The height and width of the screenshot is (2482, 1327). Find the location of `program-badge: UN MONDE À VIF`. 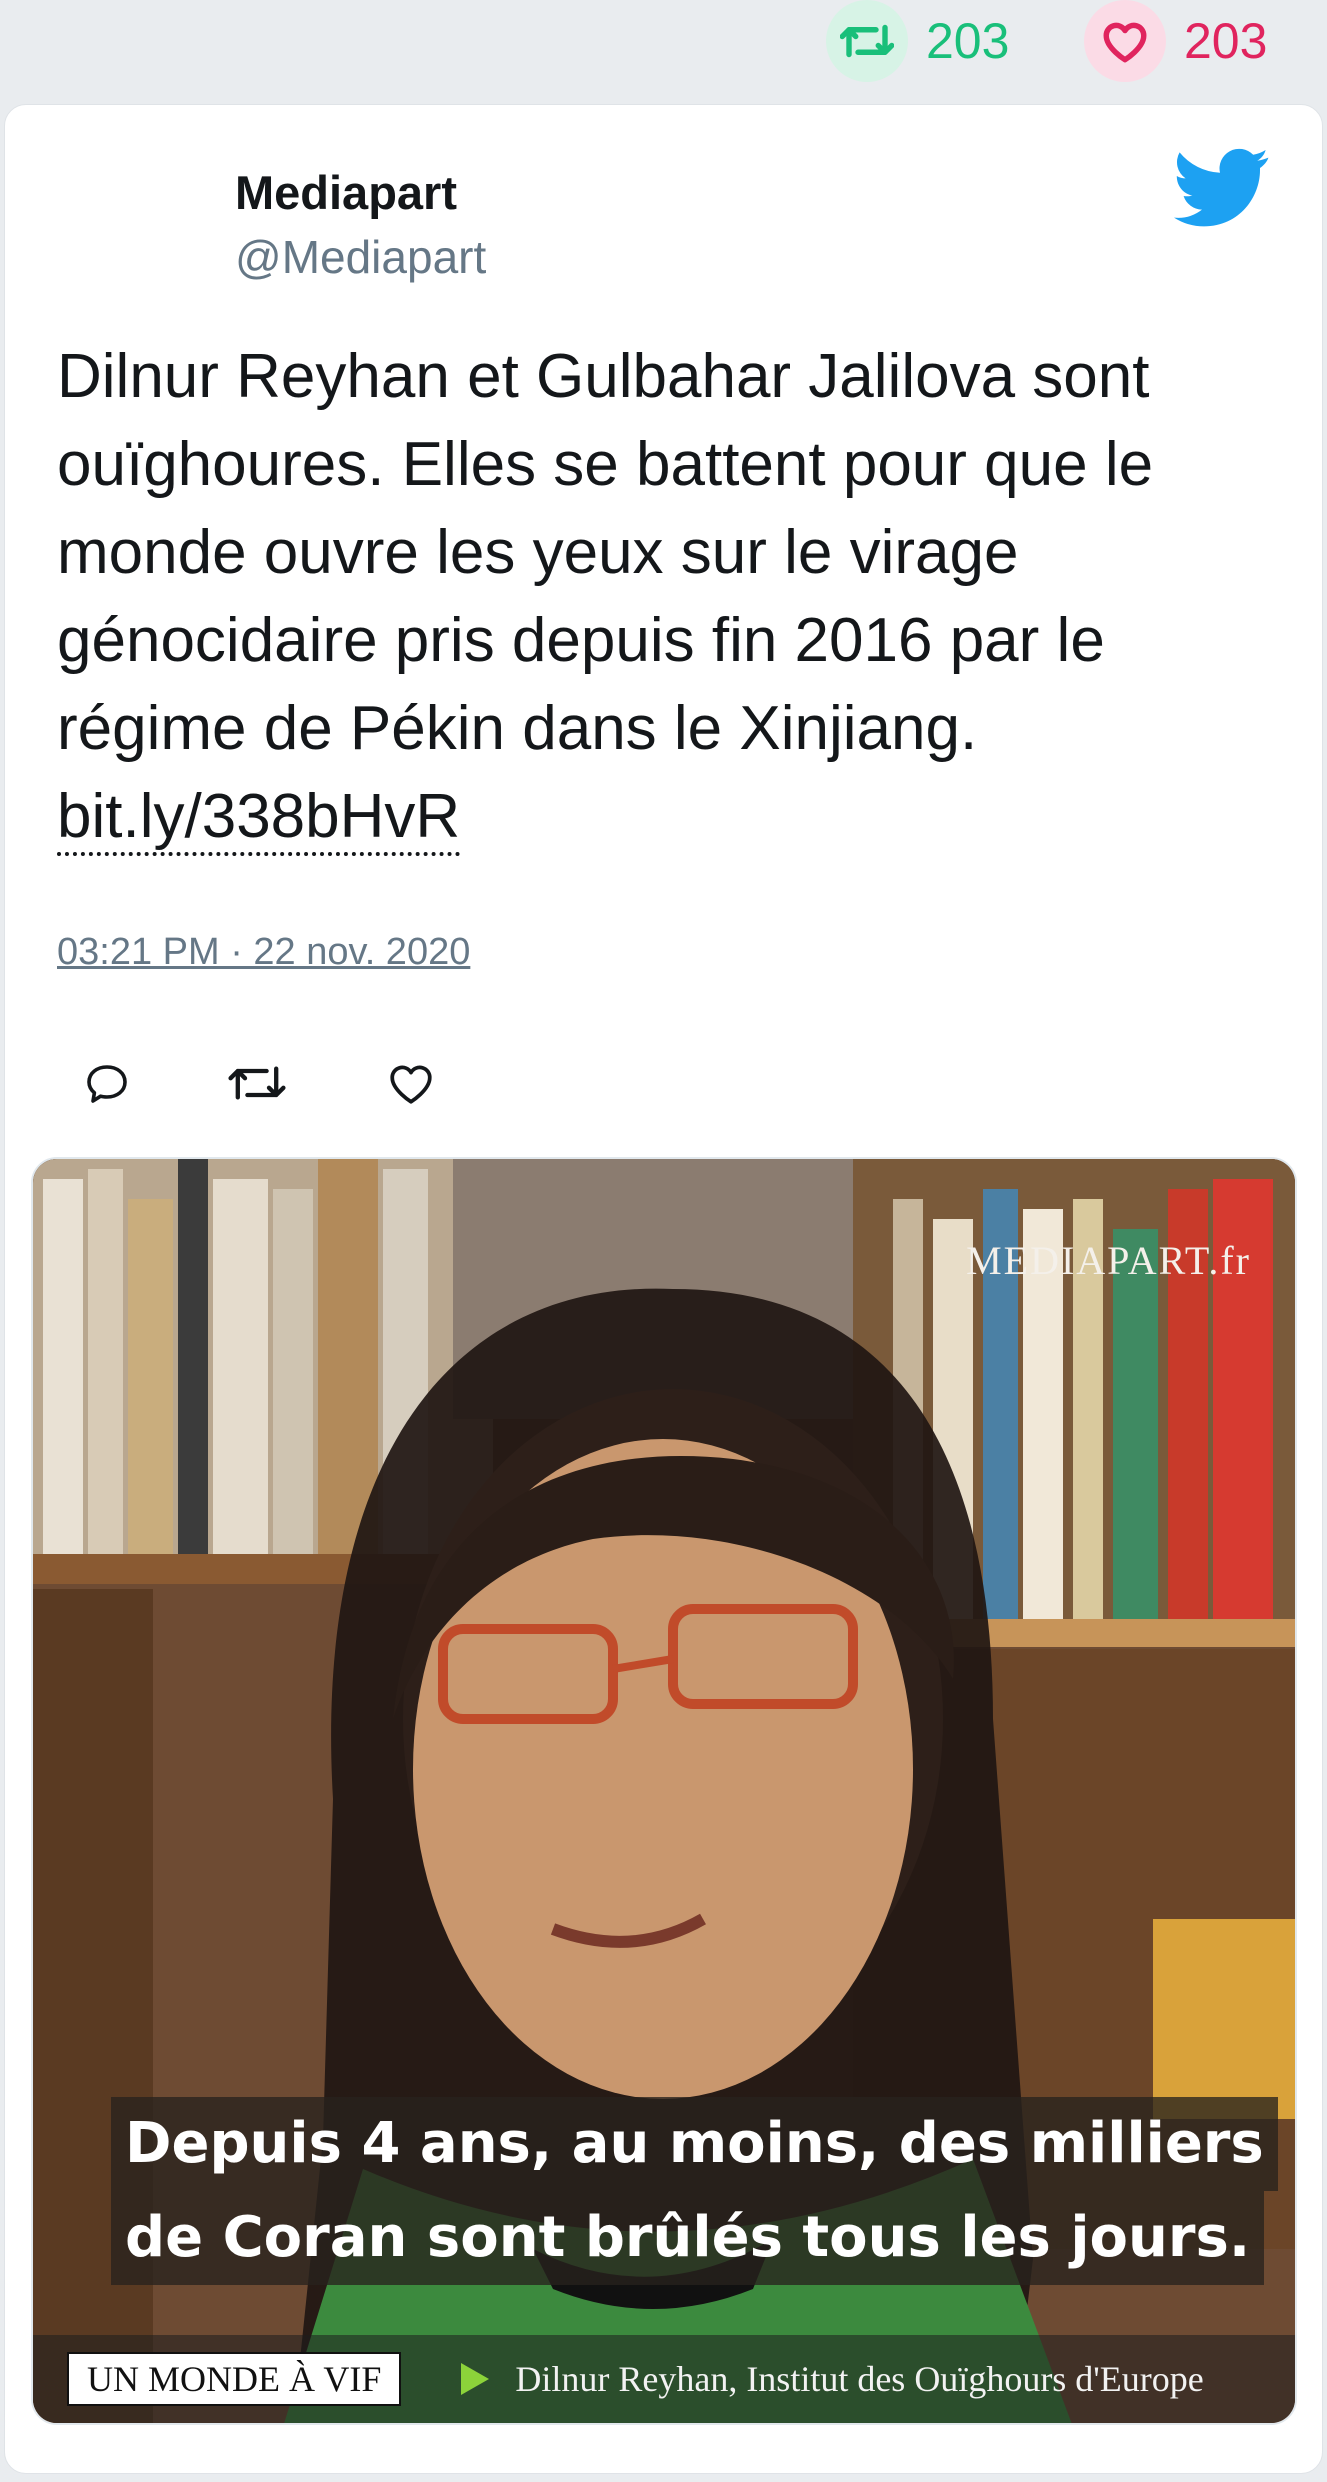

program-badge: UN MONDE À VIF is located at coordinates (234, 2379).